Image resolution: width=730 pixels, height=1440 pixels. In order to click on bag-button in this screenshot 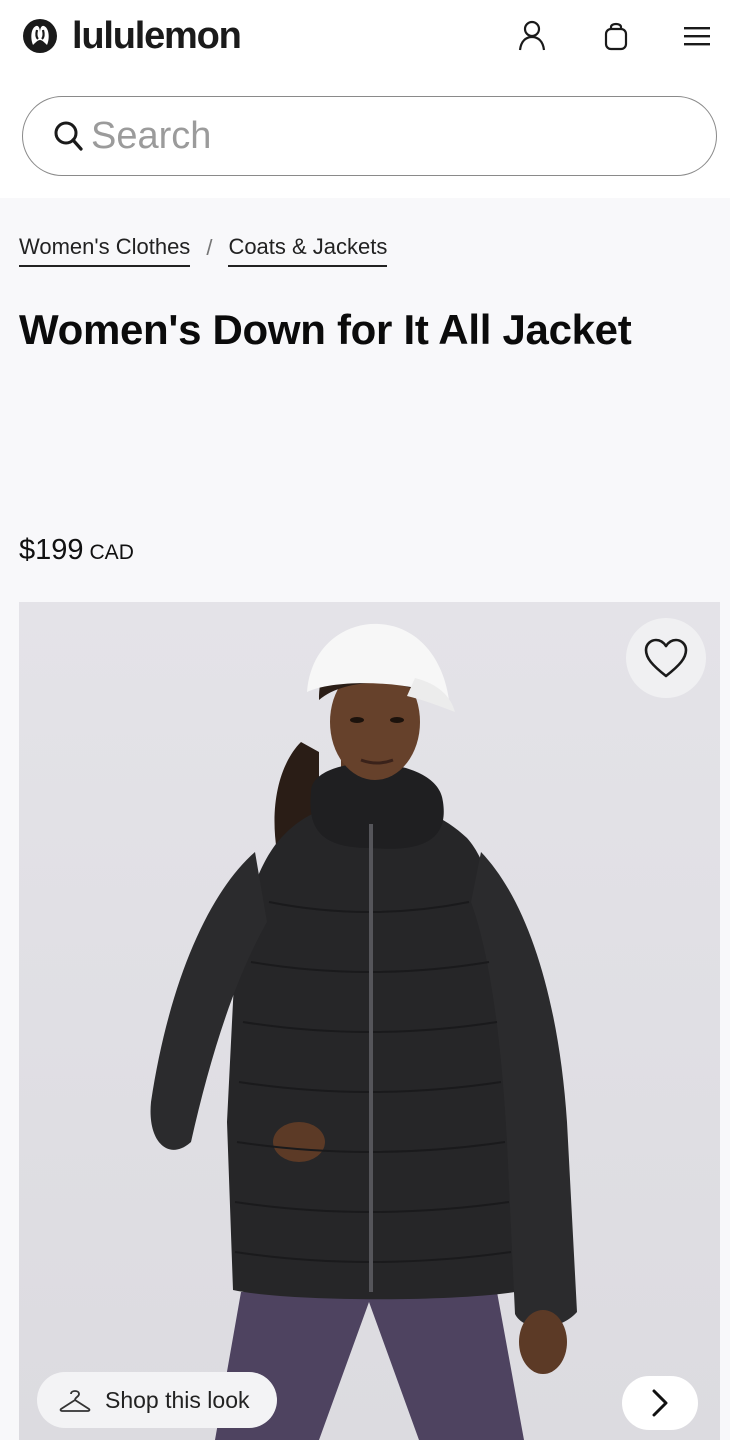, I will do `click(616, 36)`.